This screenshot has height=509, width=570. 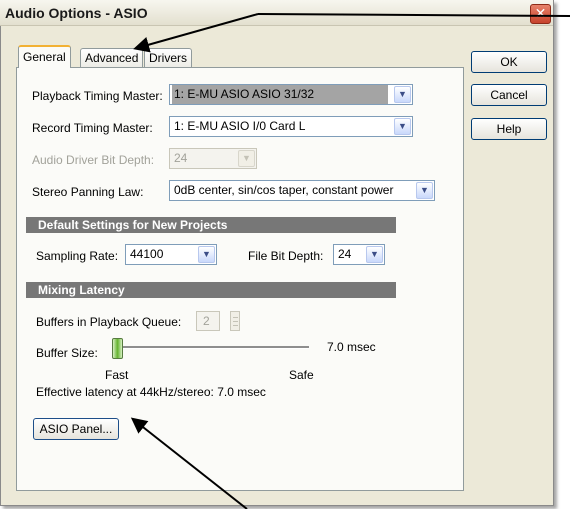 What do you see at coordinates (413, 15) in the screenshot?
I see `annotation-line-top` at bounding box center [413, 15].